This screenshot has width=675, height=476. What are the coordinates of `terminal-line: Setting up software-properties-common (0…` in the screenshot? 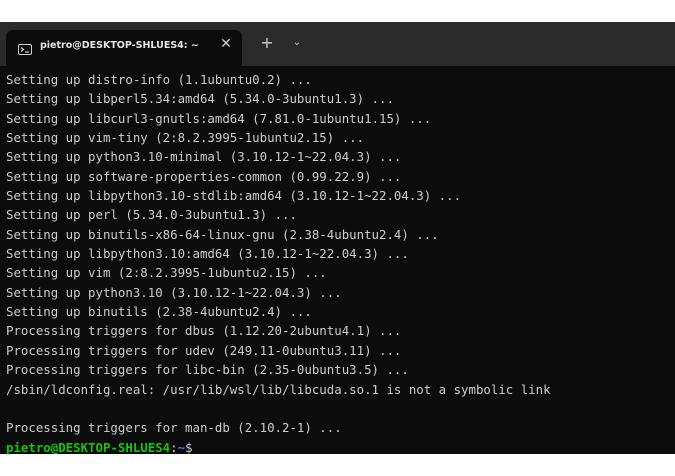 It's located at (204, 176).